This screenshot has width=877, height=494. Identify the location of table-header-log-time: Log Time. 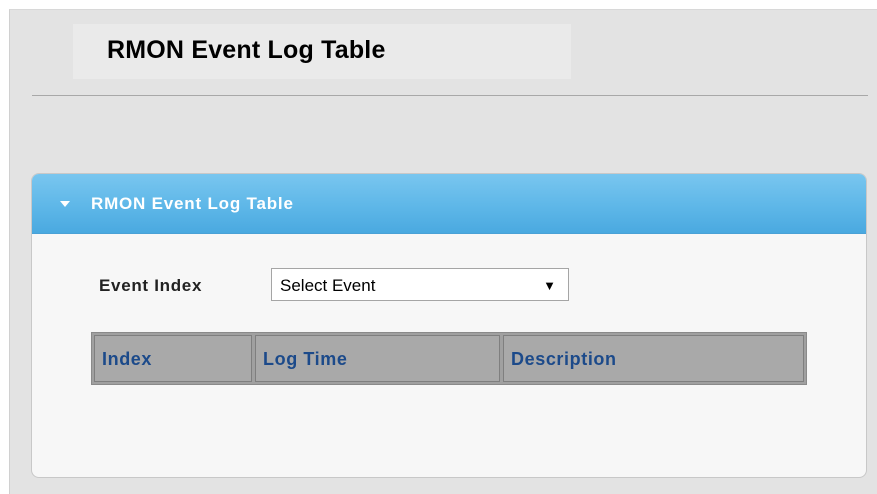
(377, 358).